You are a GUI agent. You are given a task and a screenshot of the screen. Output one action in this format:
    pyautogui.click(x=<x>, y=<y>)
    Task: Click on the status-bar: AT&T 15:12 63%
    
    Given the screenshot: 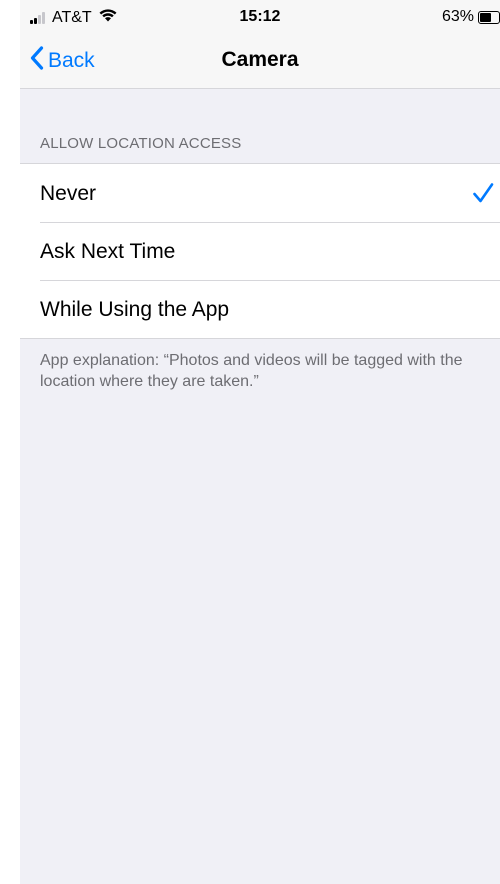 What is the action you would take?
    pyautogui.click(x=260, y=18)
    